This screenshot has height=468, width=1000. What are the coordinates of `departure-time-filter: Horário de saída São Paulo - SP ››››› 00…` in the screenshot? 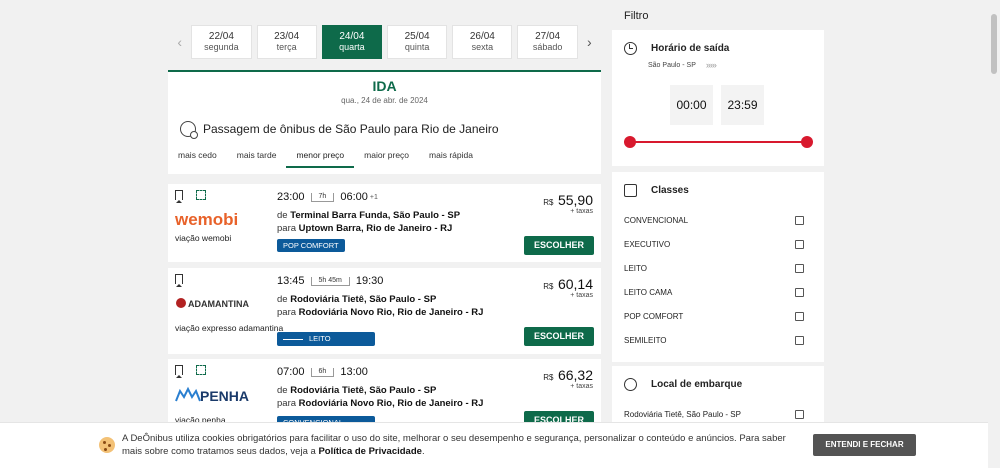 It's located at (718, 98).